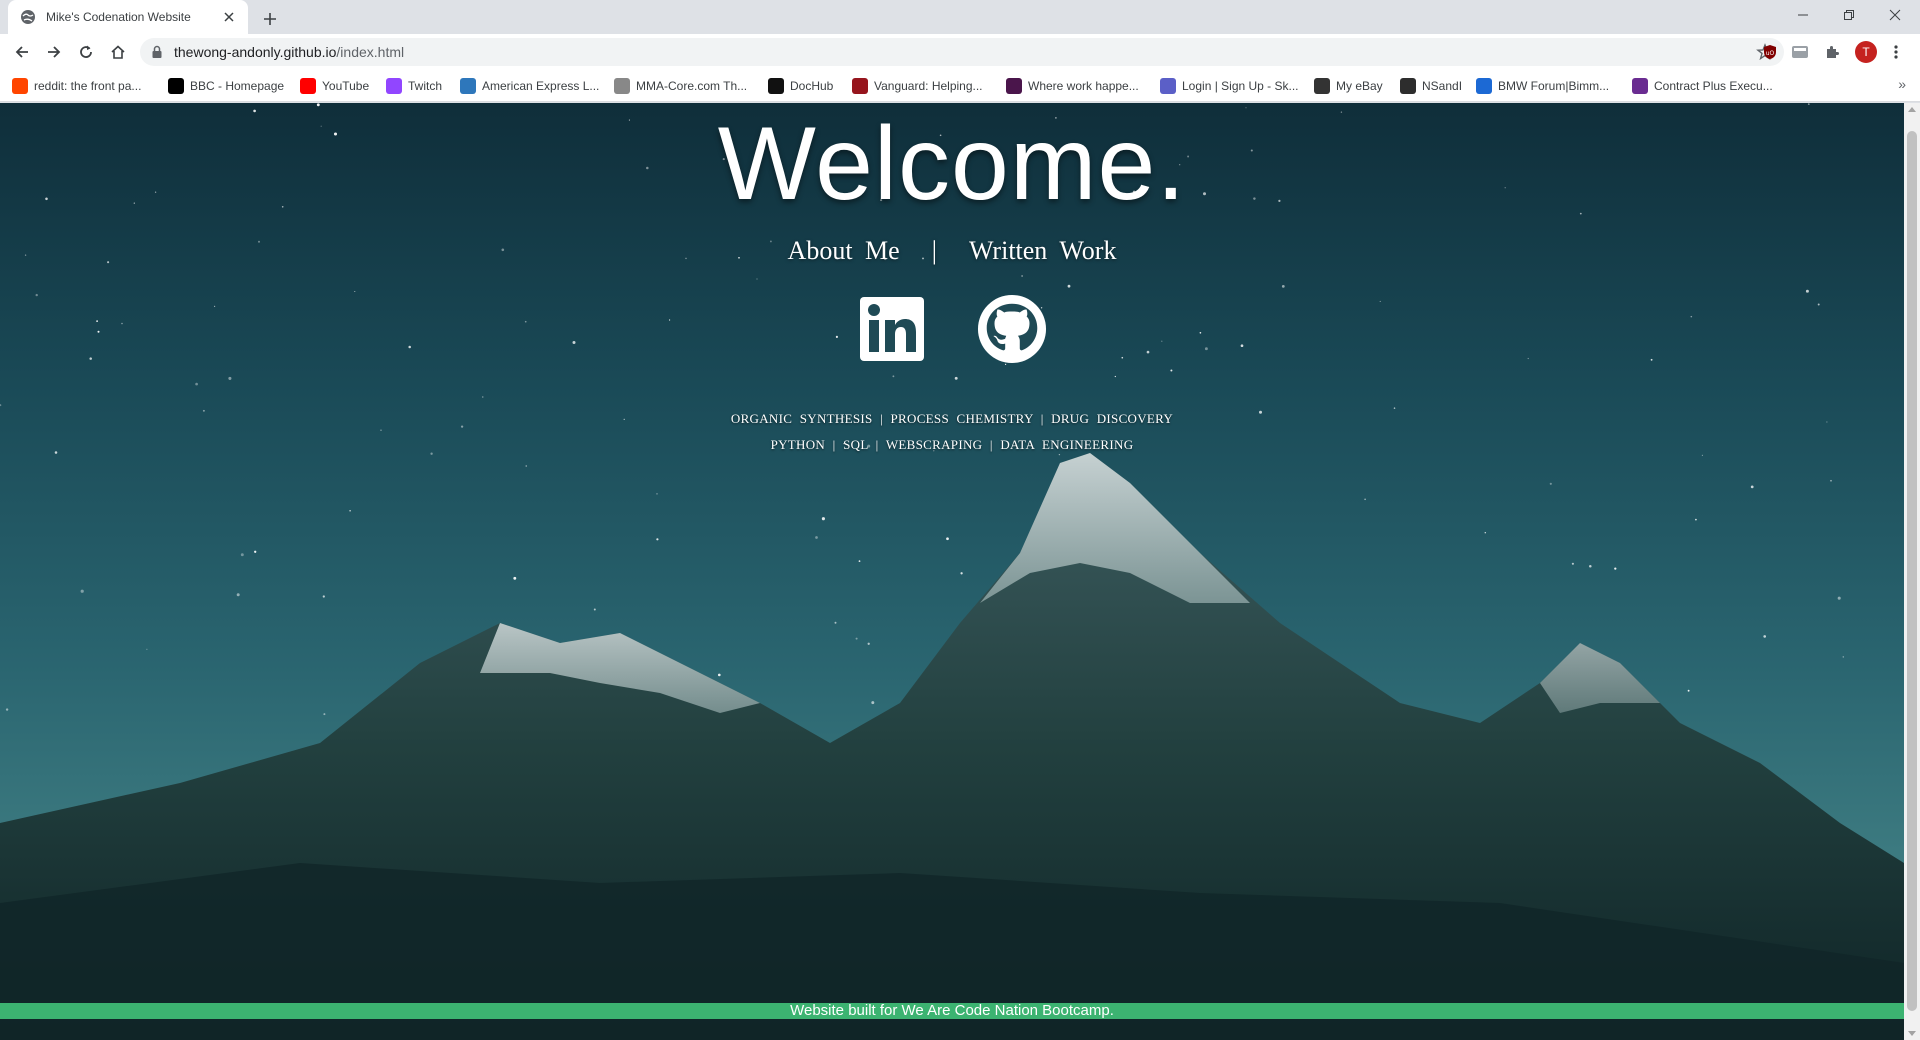  I want to click on forward-button, so click(54, 52).